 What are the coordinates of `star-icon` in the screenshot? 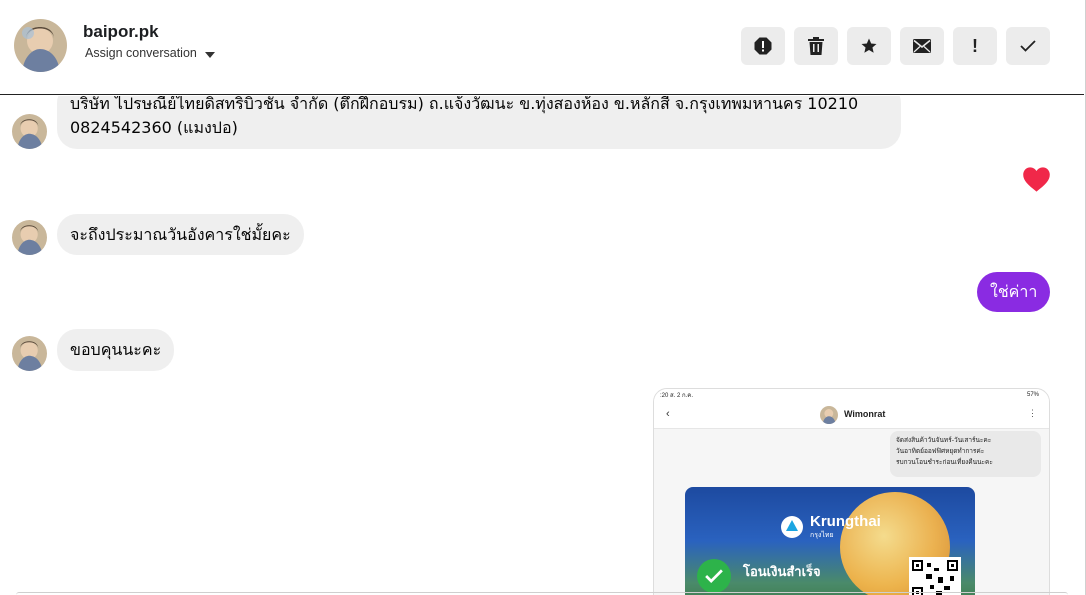 It's located at (869, 46).